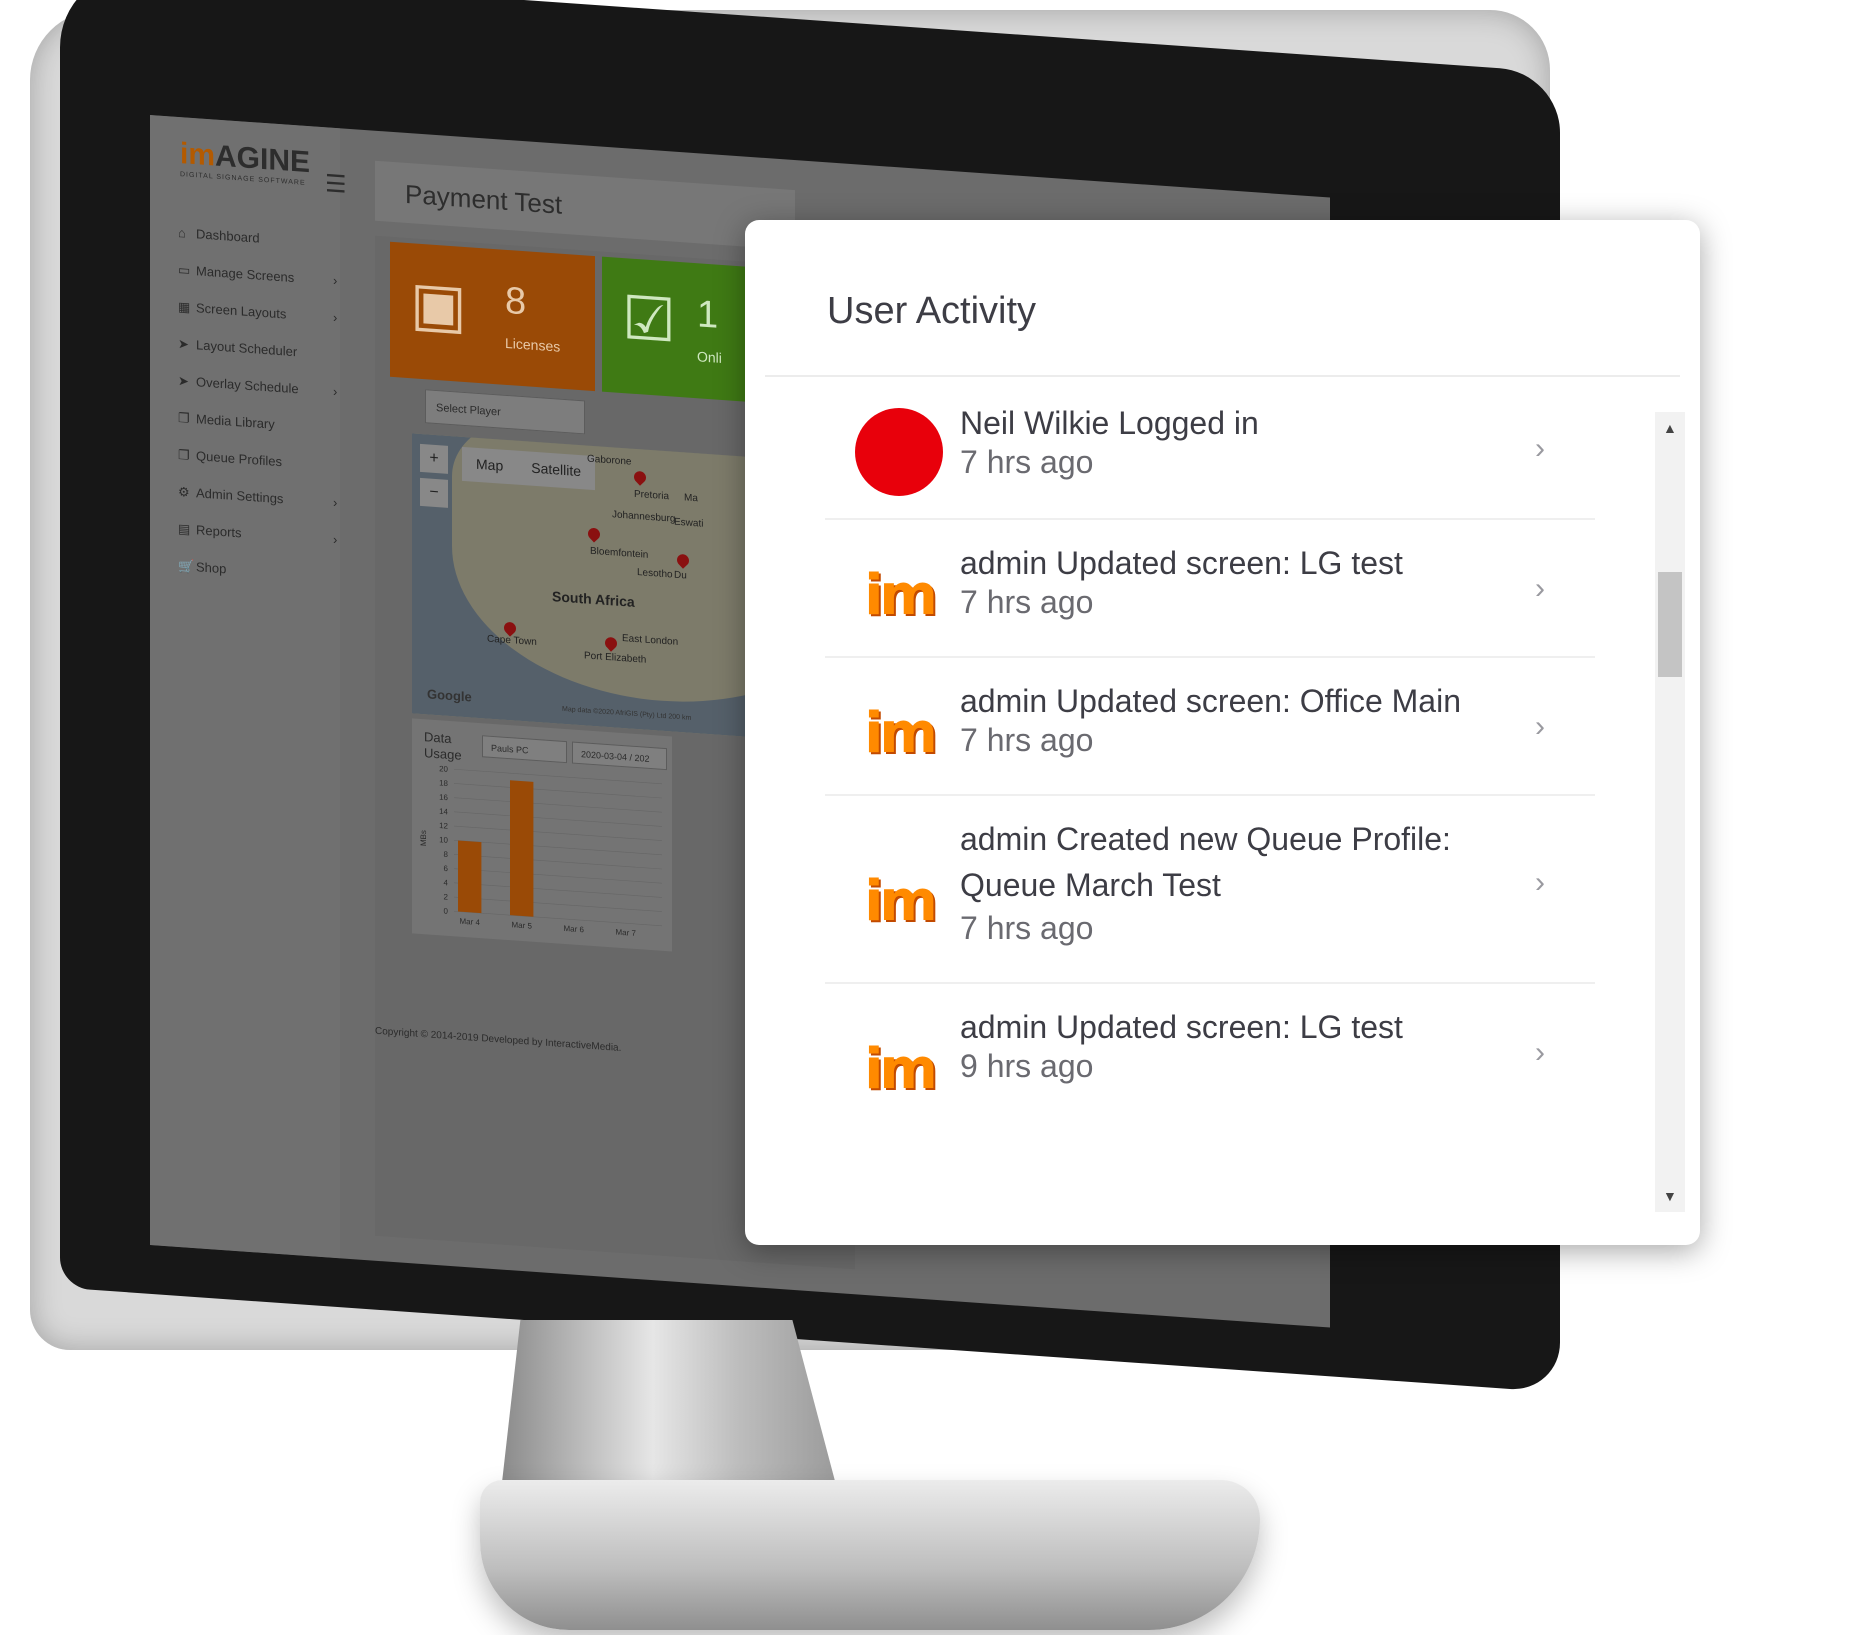  What do you see at coordinates (247, 385) in the screenshot?
I see `sidebar-item-label: Overlay Schedule` at bounding box center [247, 385].